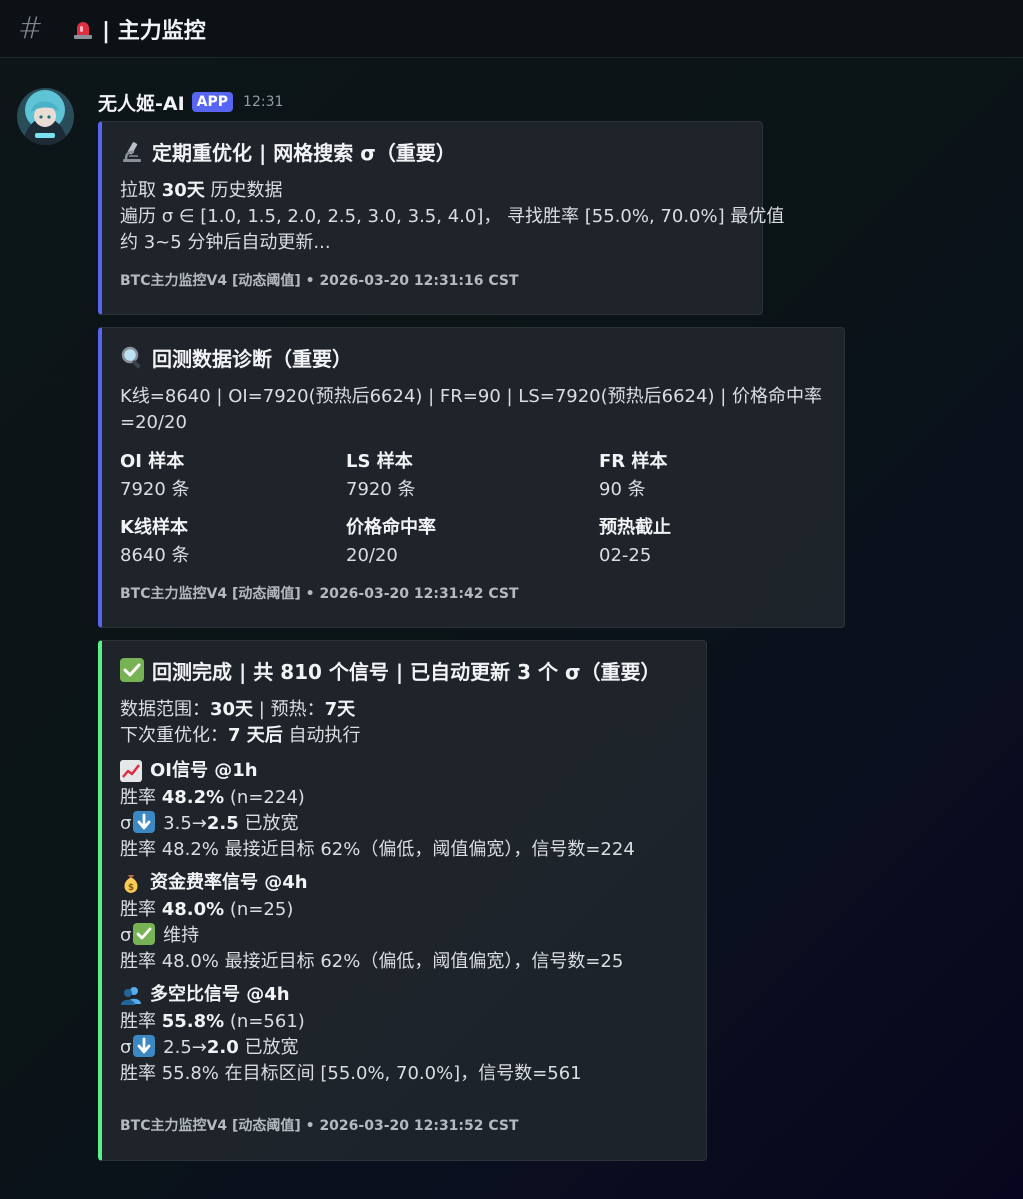 This screenshot has width=1023, height=1199. What do you see at coordinates (404, 995) in the screenshot?
I see `signal-title: 多空比信号 @4h` at bounding box center [404, 995].